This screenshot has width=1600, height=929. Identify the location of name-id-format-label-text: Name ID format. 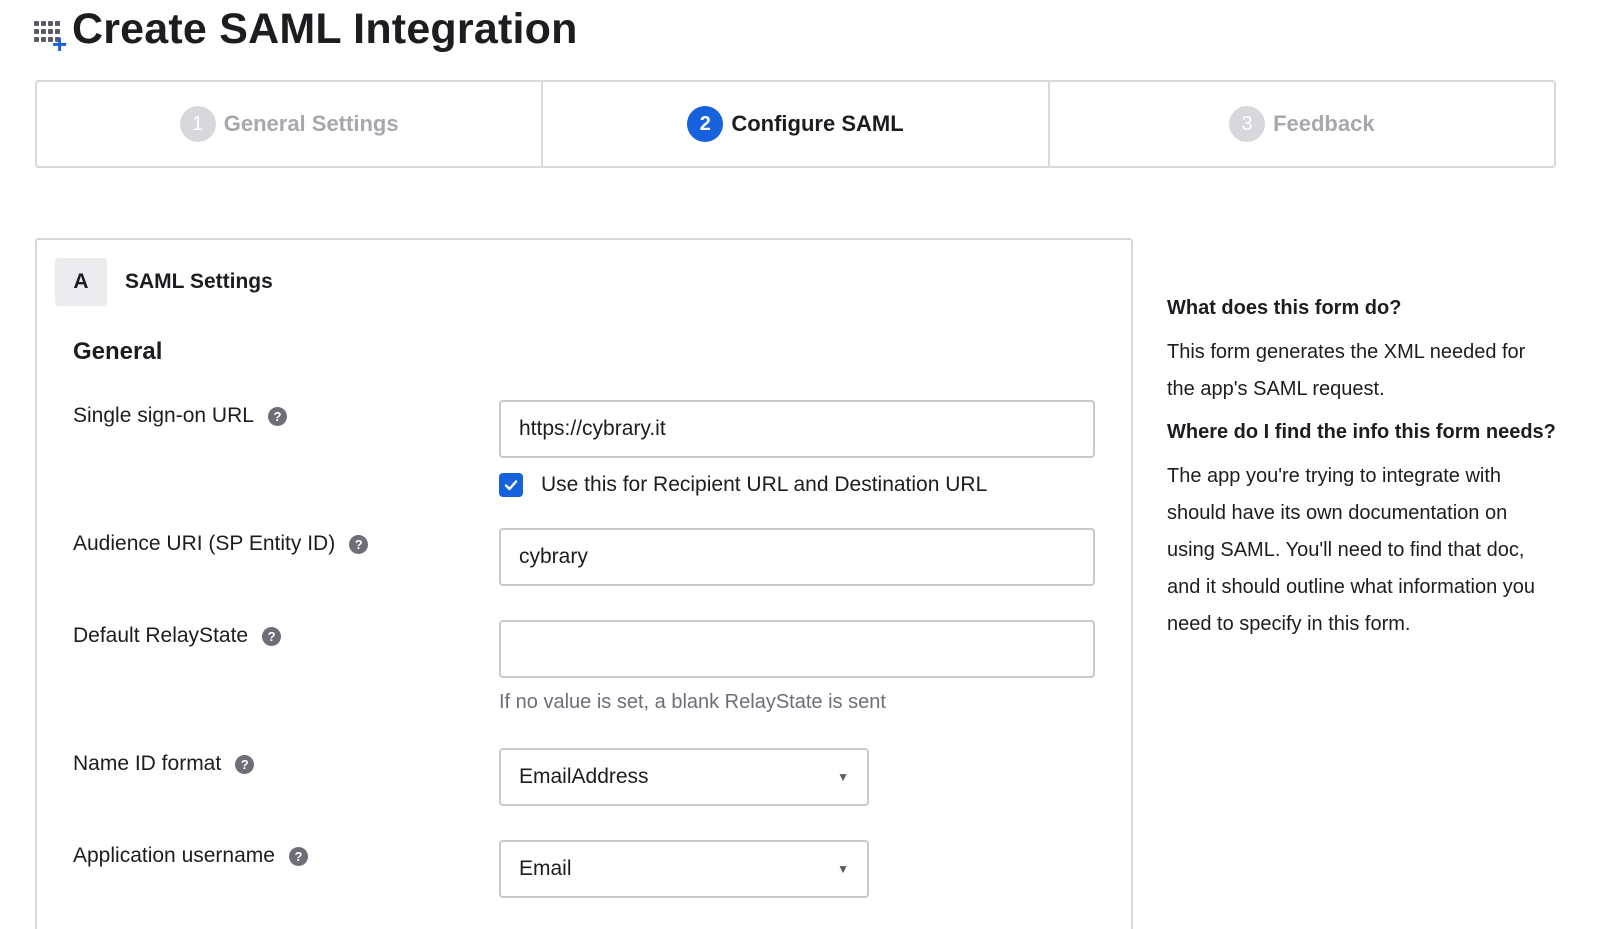
(147, 763).